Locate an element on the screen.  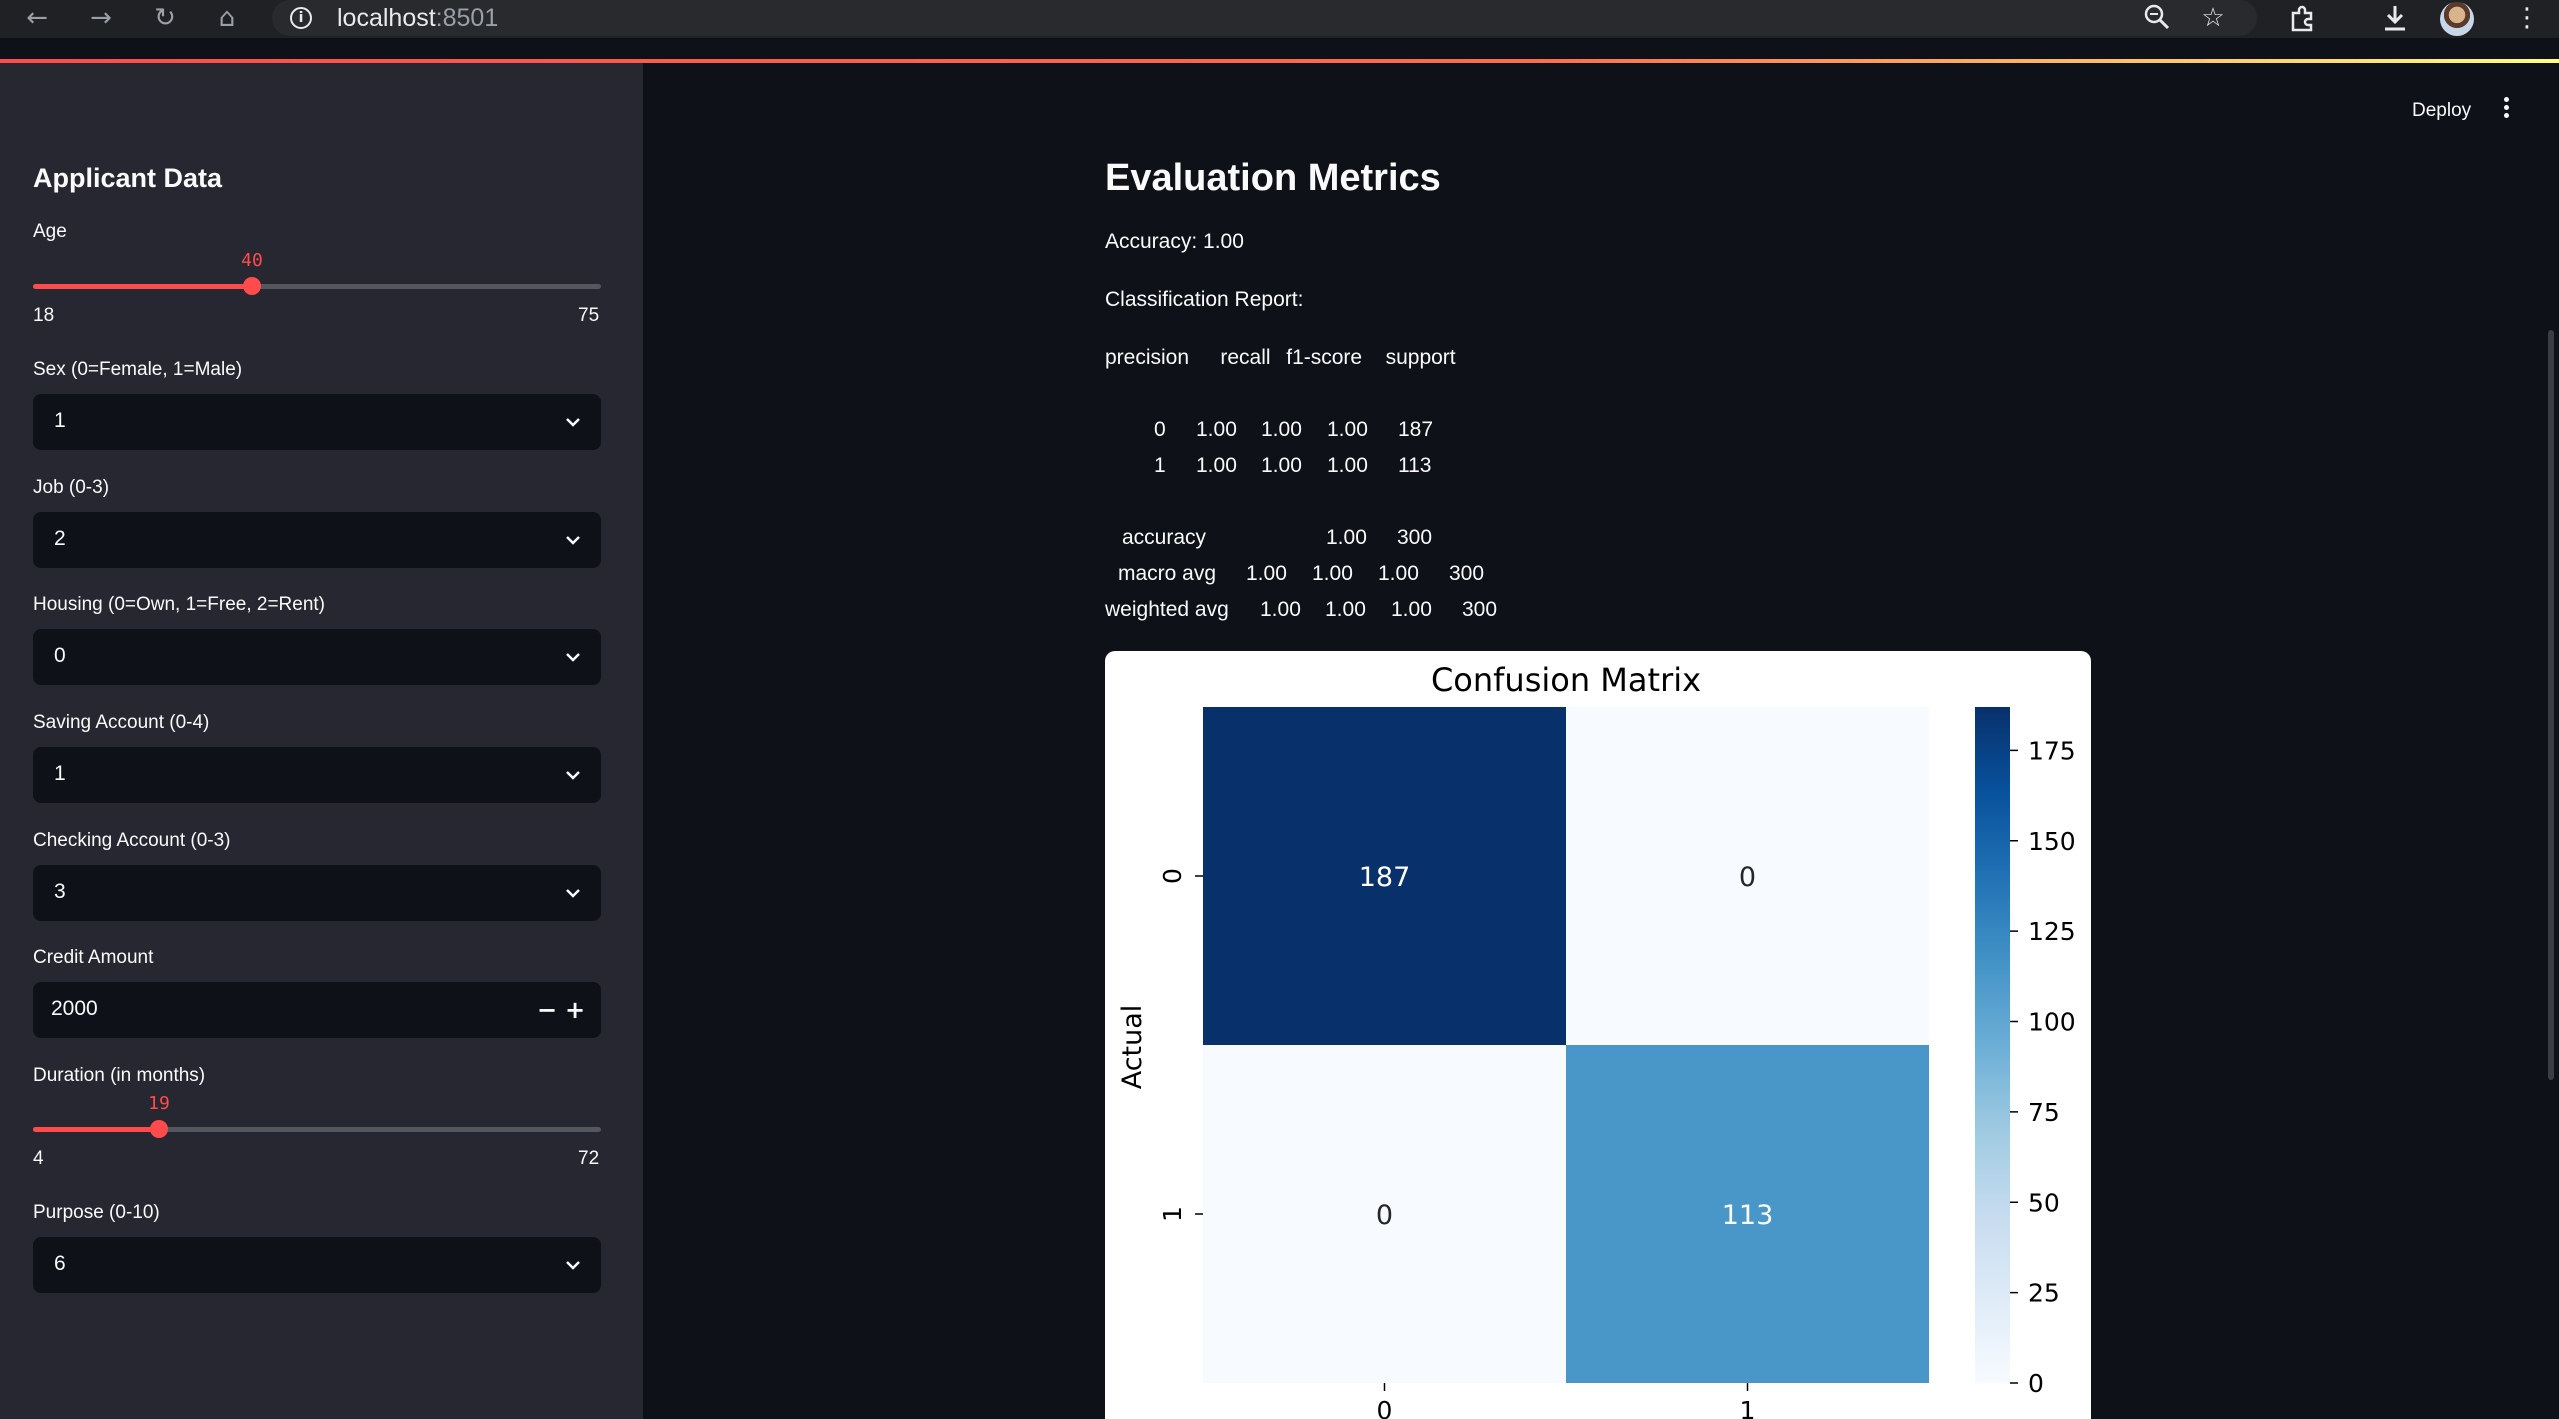
age-slider-value: 40 is located at coordinates (252, 260).